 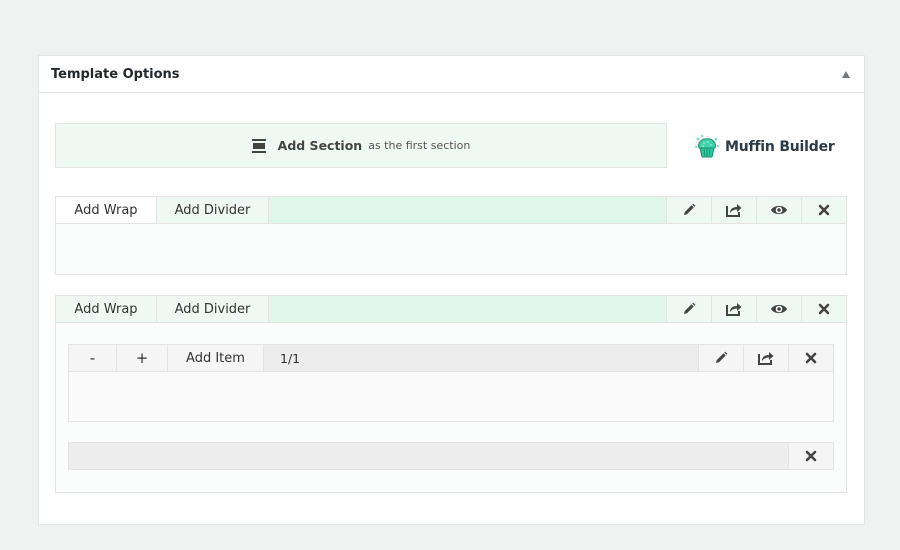 What do you see at coordinates (142, 358) in the screenshot?
I see `increase-wrap-size-button: +` at bounding box center [142, 358].